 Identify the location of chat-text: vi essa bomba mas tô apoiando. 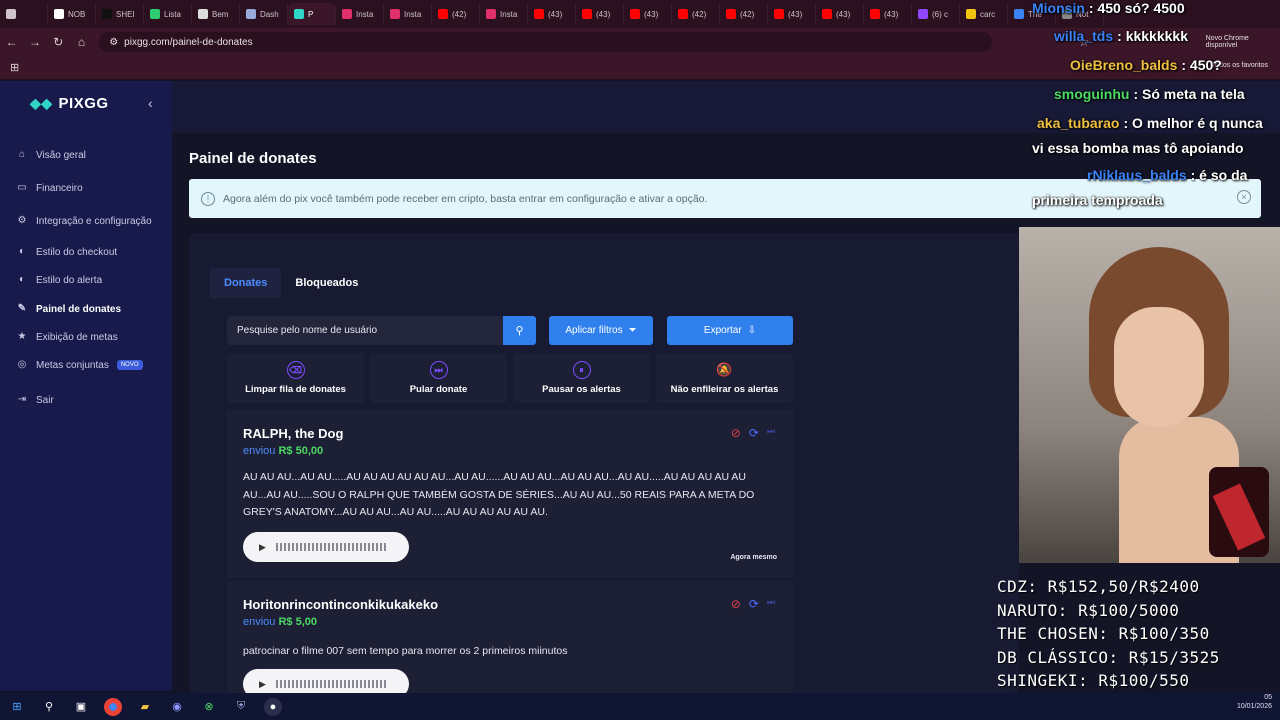
(1138, 148).